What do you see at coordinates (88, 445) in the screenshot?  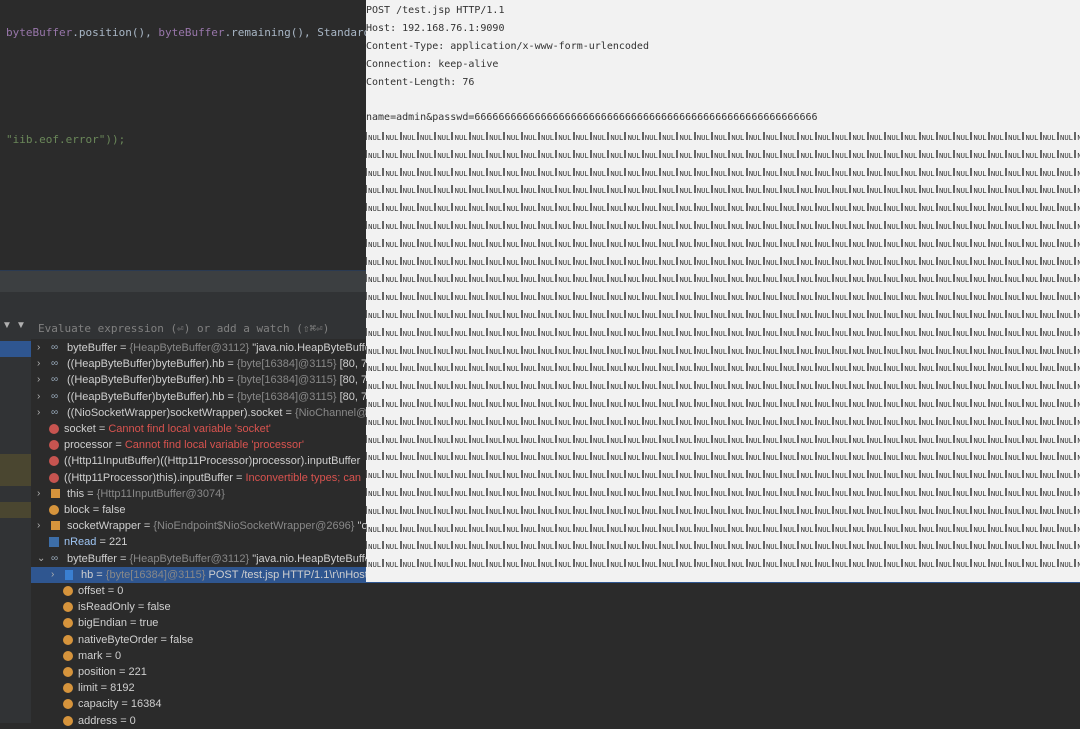 I see `variable-name: processor` at bounding box center [88, 445].